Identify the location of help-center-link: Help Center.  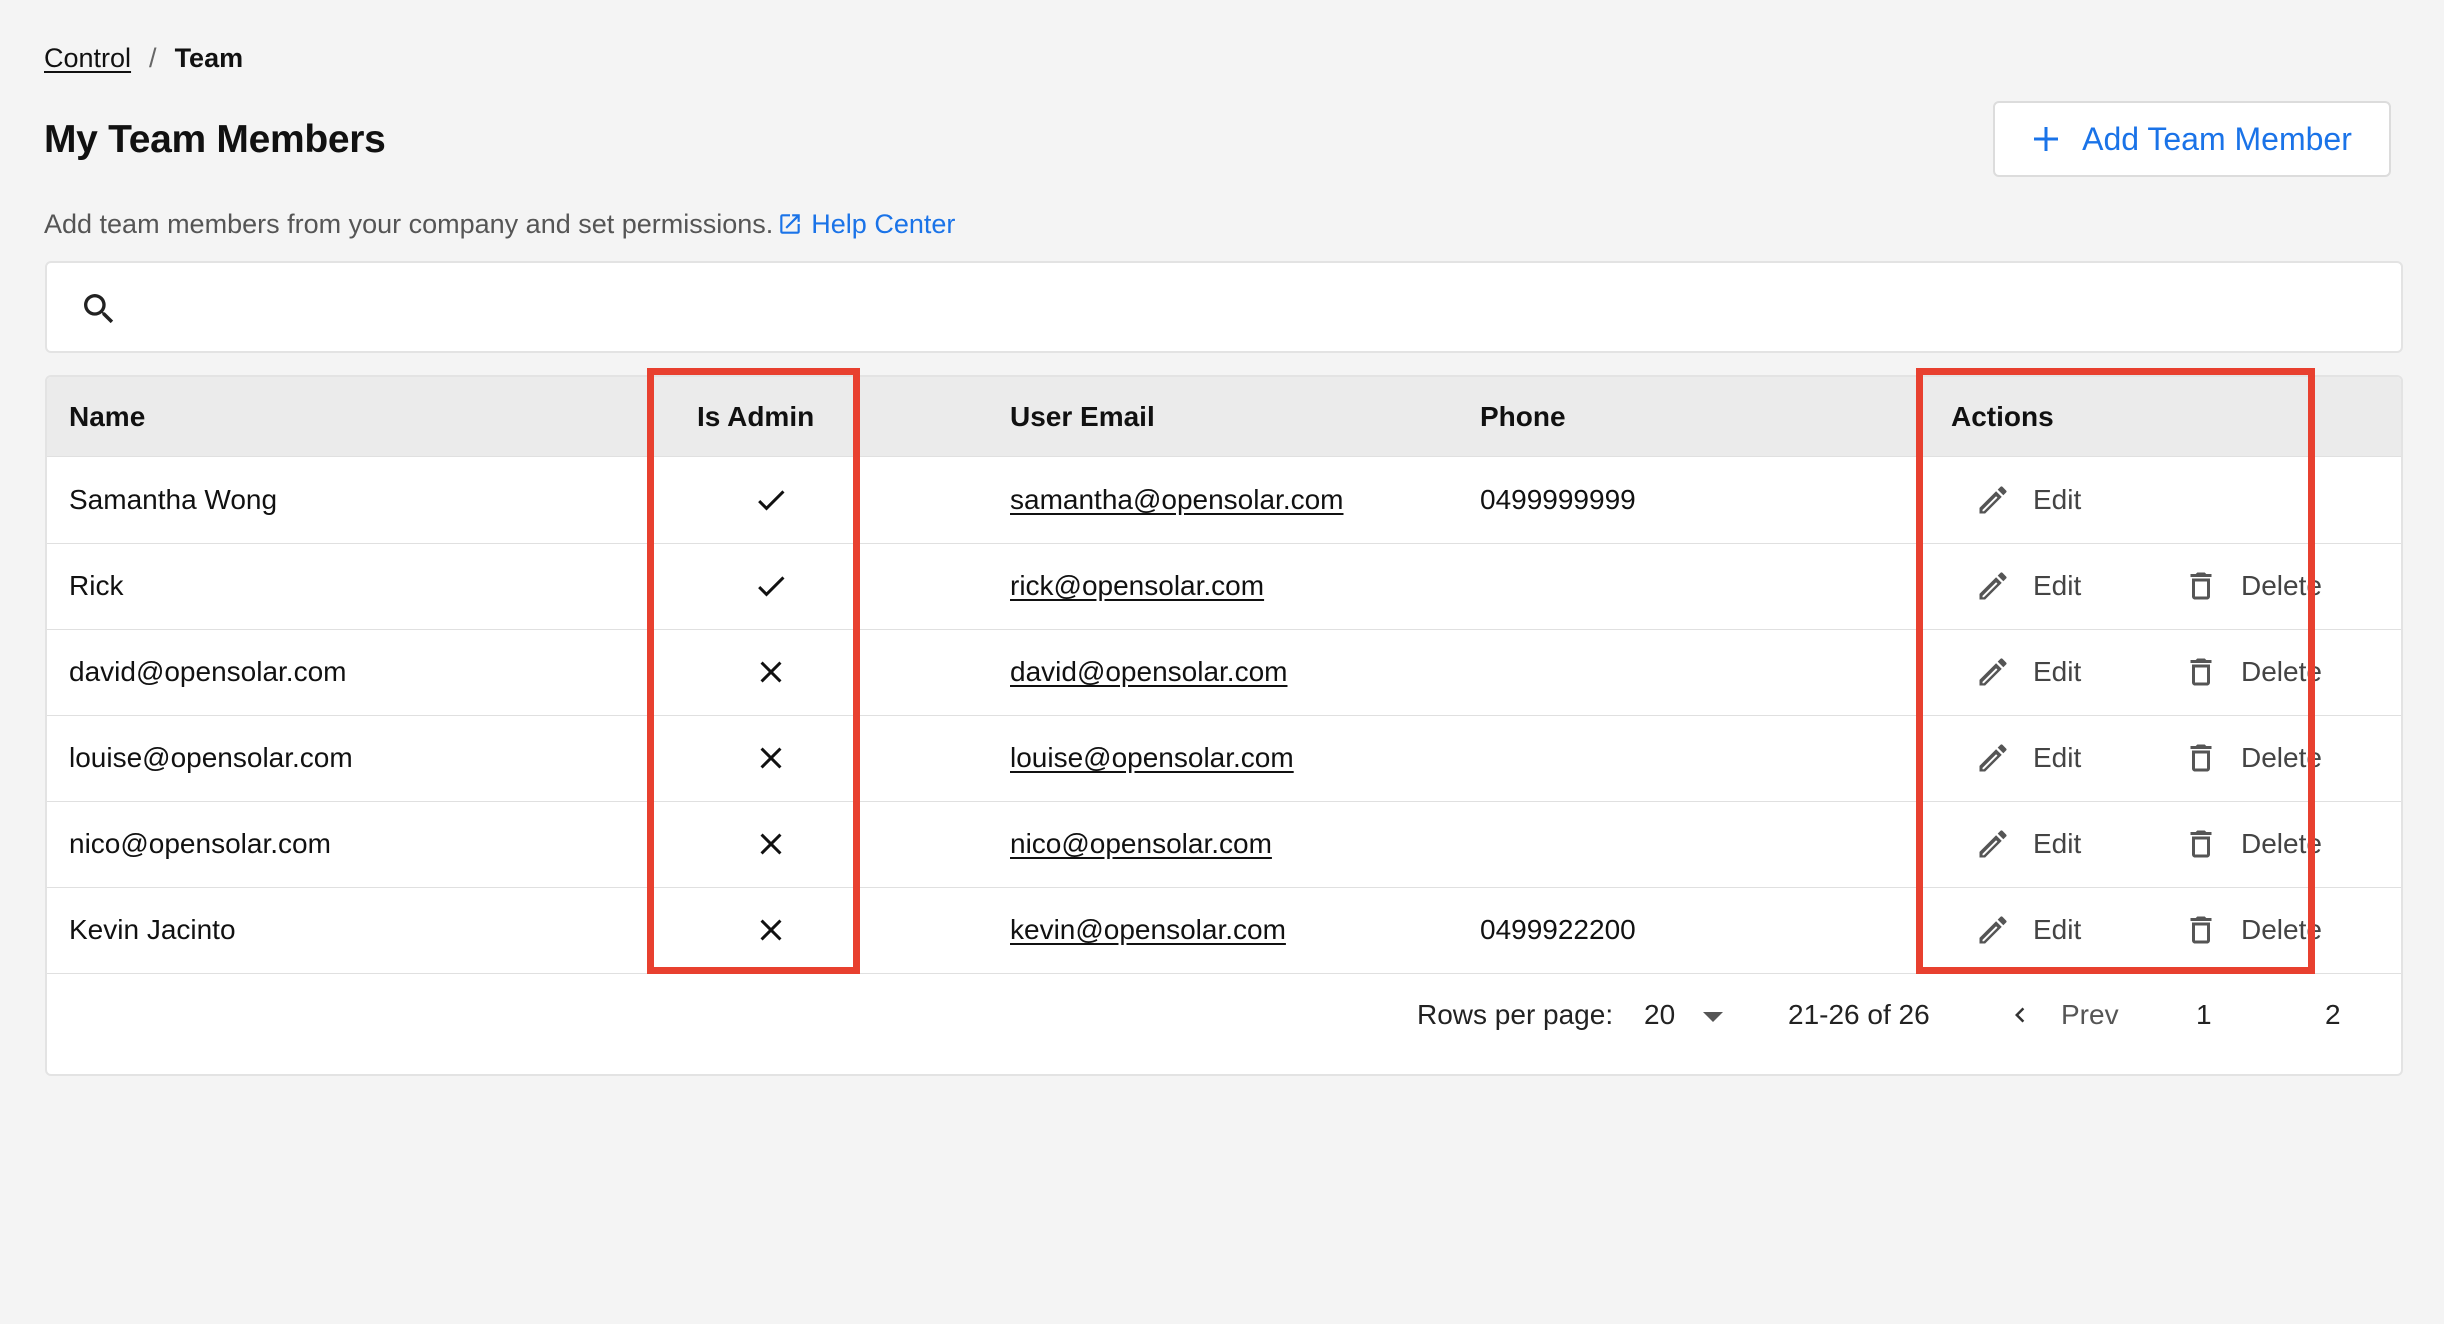
(866, 224).